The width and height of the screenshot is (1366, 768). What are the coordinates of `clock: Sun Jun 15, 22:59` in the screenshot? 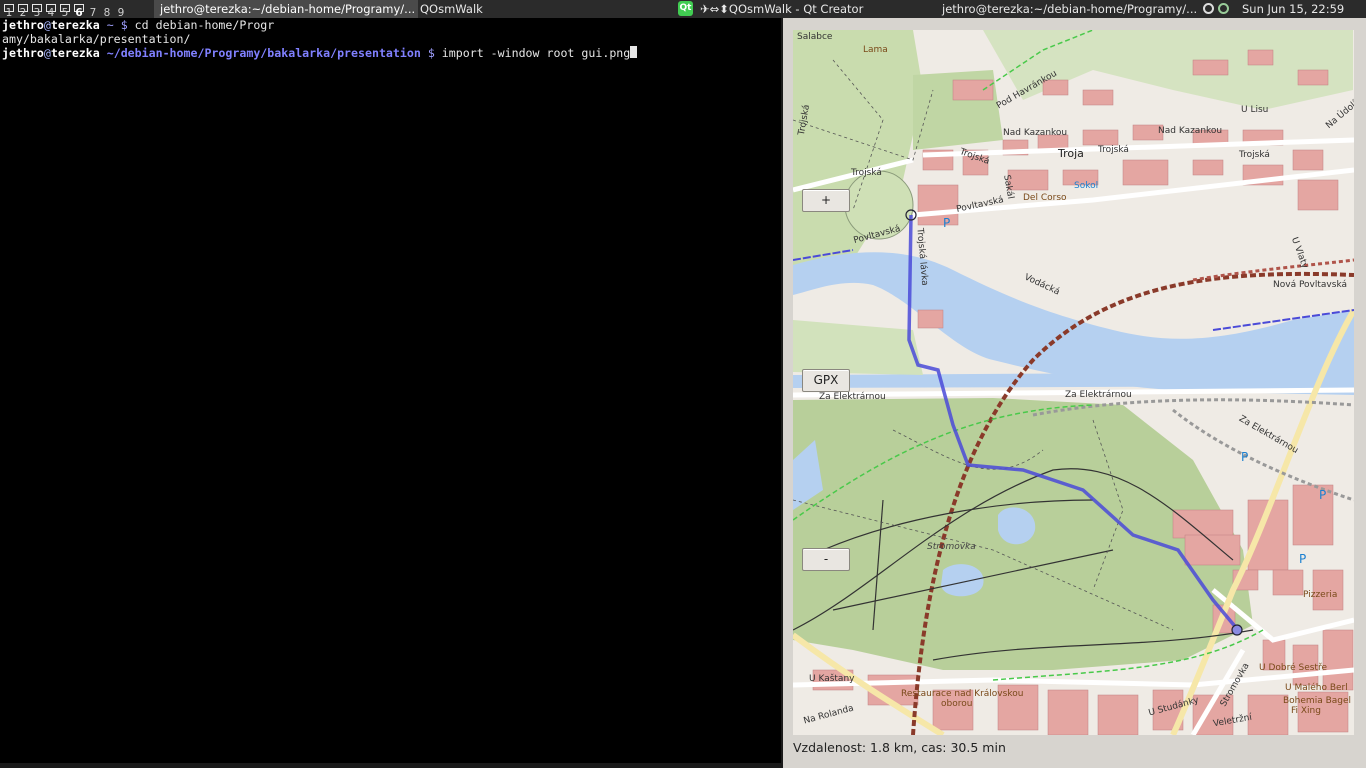 It's located at (1301, 9).